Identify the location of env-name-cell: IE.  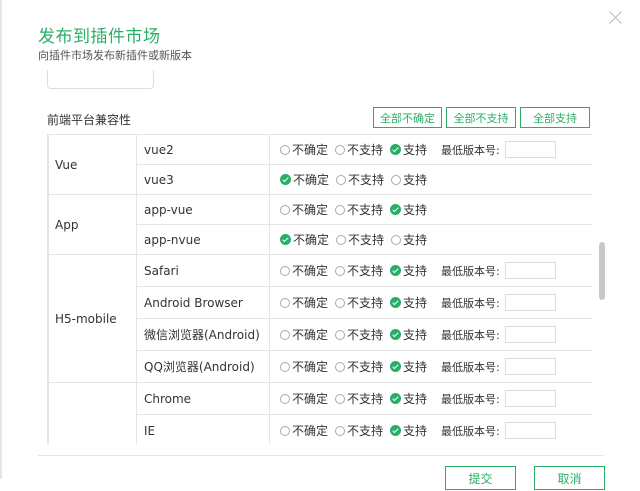
(203, 429).